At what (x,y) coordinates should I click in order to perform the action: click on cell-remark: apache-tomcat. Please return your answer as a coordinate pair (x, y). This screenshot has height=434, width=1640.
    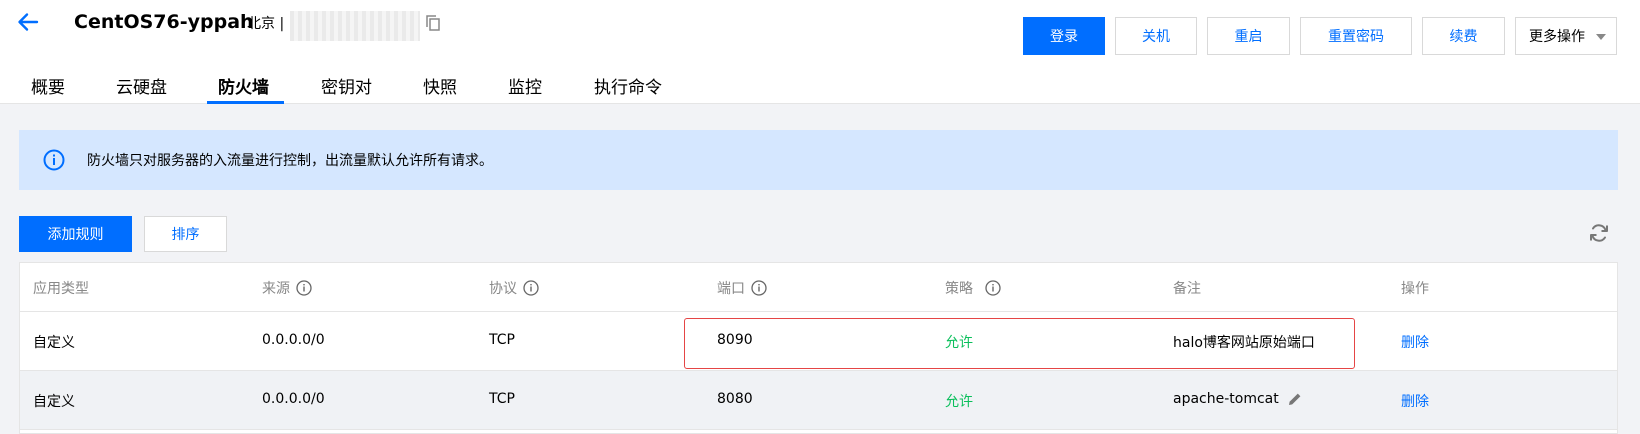
    Looking at the image, I should click on (1238, 399).